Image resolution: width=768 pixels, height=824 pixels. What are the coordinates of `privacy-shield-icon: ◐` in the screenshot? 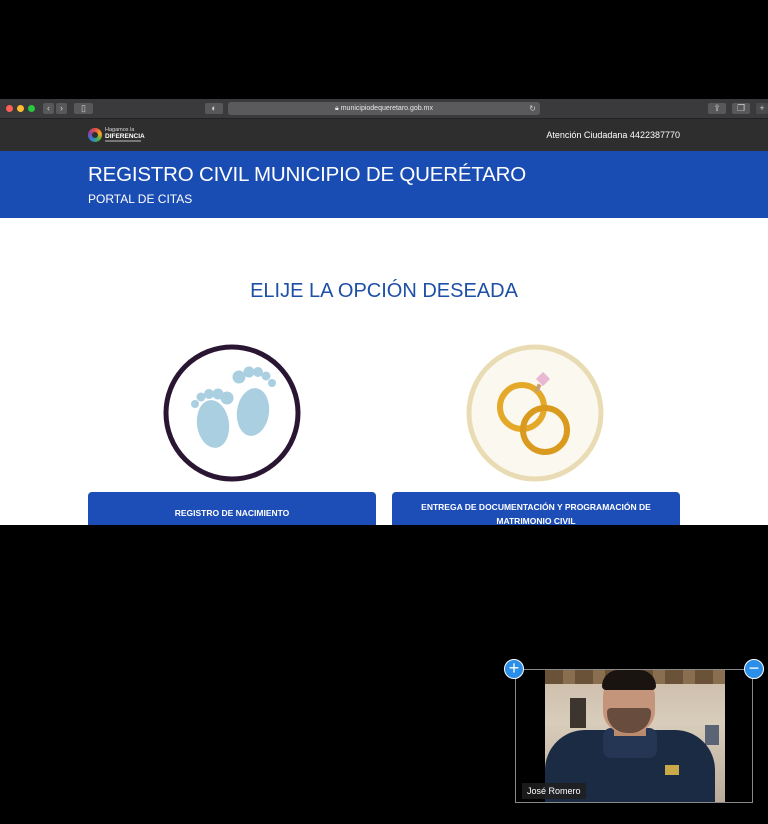 It's located at (214, 108).